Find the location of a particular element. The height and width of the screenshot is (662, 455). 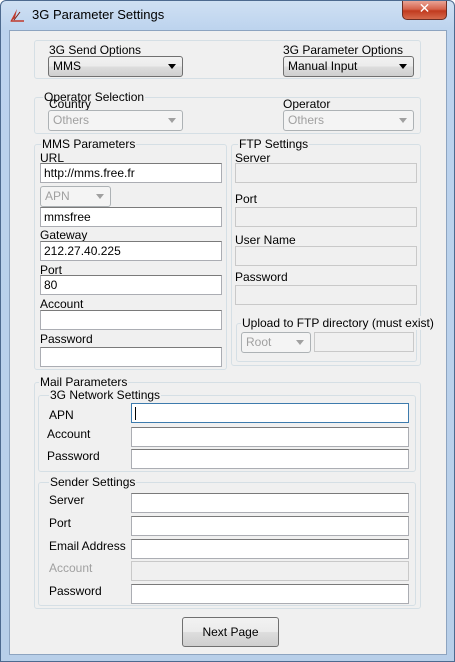

send-options-select: MMS is located at coordinates (115, 66).